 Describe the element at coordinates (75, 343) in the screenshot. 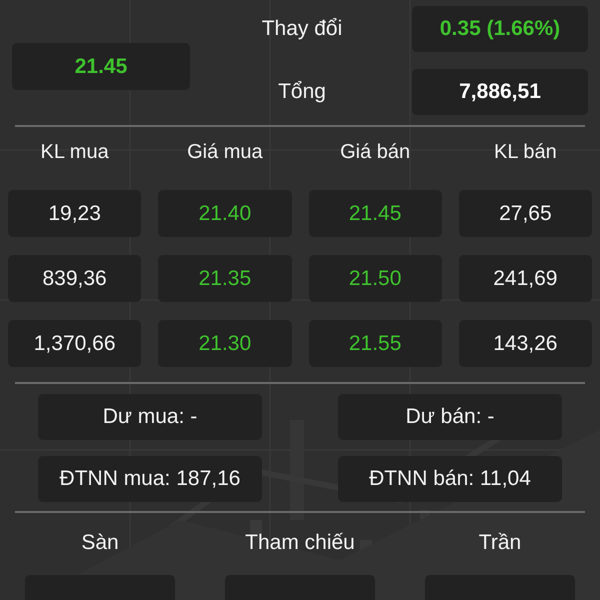

I see `table-cell: 1,370,66` at that location.